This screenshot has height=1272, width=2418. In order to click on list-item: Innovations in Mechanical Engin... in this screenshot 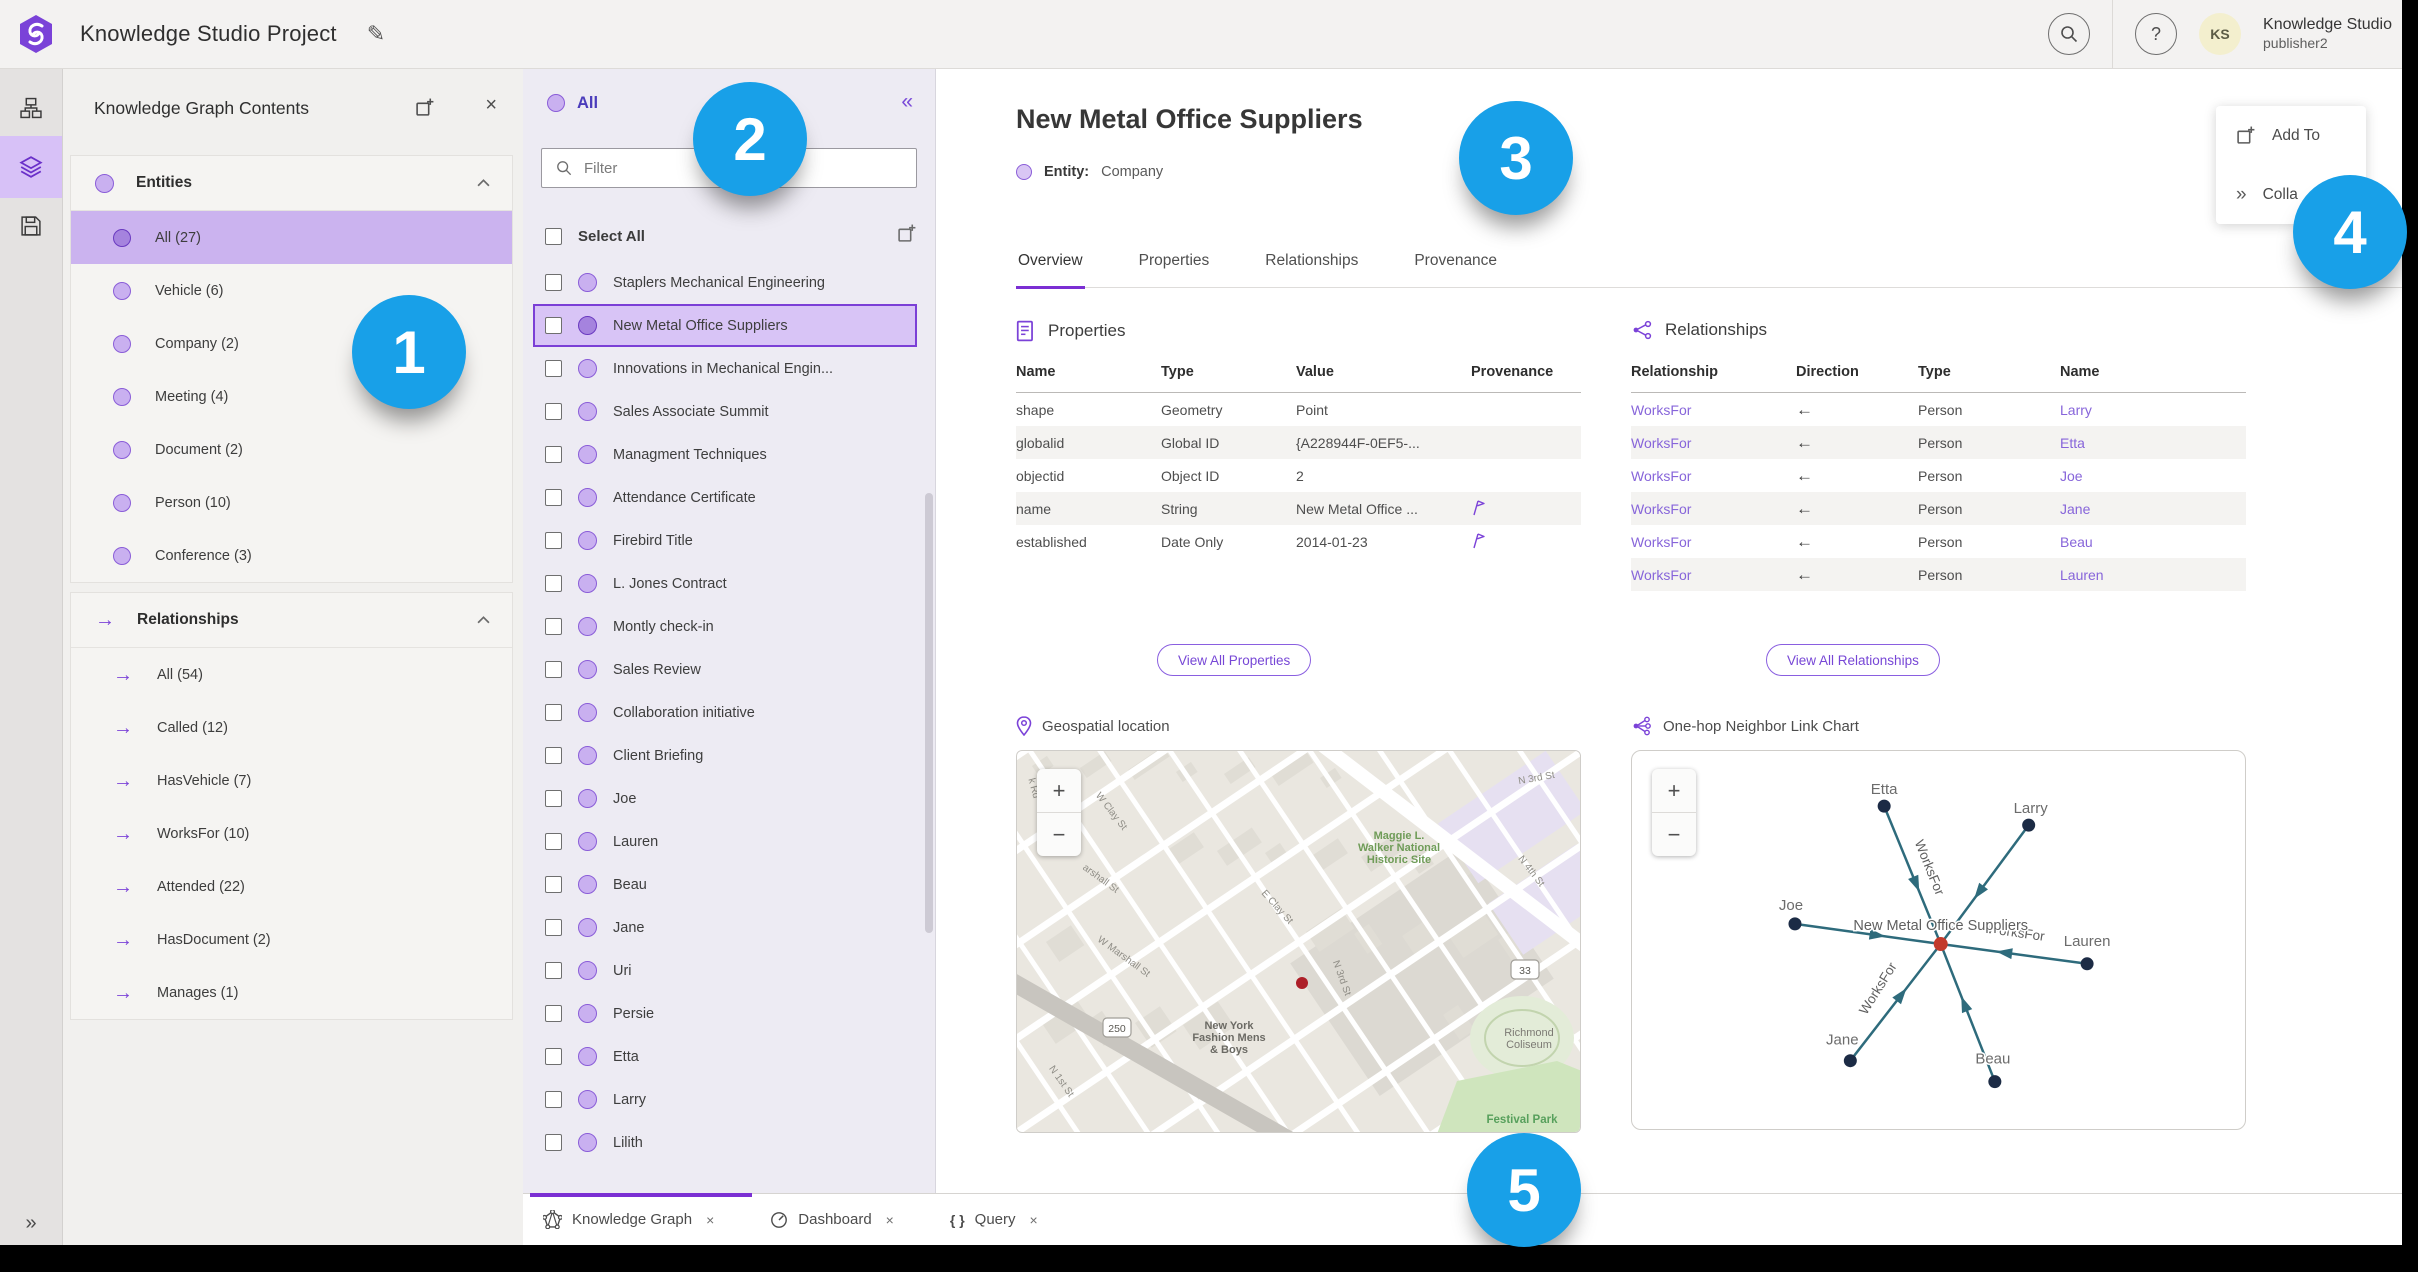, I will do `click(723, 368)`.